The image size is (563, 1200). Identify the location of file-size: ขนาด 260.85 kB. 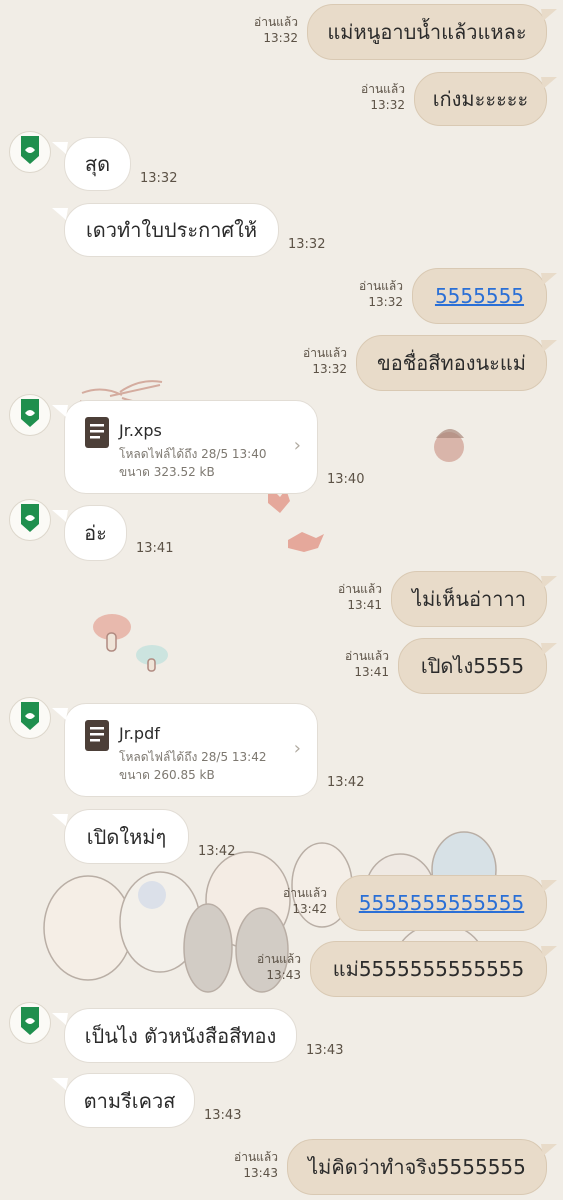
(167, 775).